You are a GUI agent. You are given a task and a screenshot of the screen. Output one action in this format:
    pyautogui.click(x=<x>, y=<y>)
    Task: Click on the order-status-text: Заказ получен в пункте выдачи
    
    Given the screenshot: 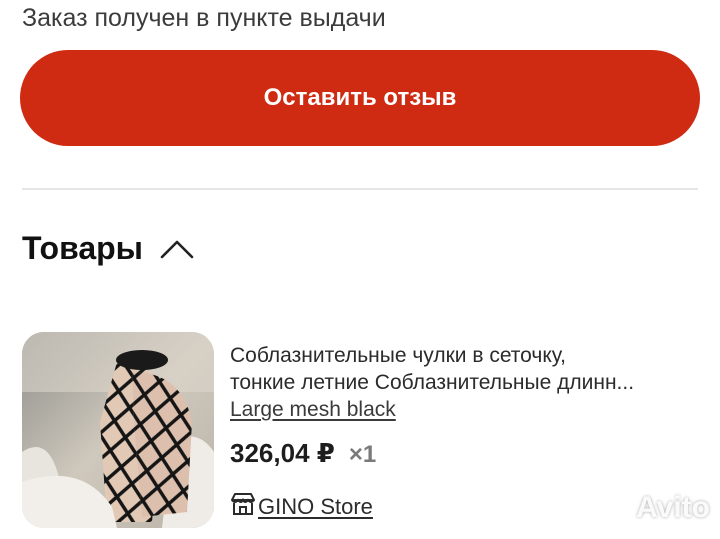 What is the action you would take?
    pyautogui.click(x=204, y=18)
    